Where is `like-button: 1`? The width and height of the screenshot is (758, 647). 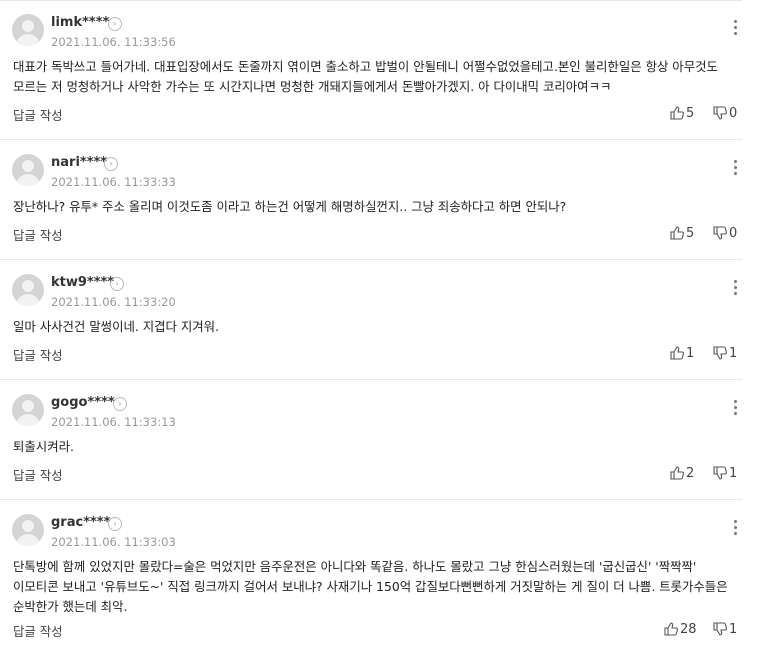 like-button: 1 is located at coordinates (682, 353).